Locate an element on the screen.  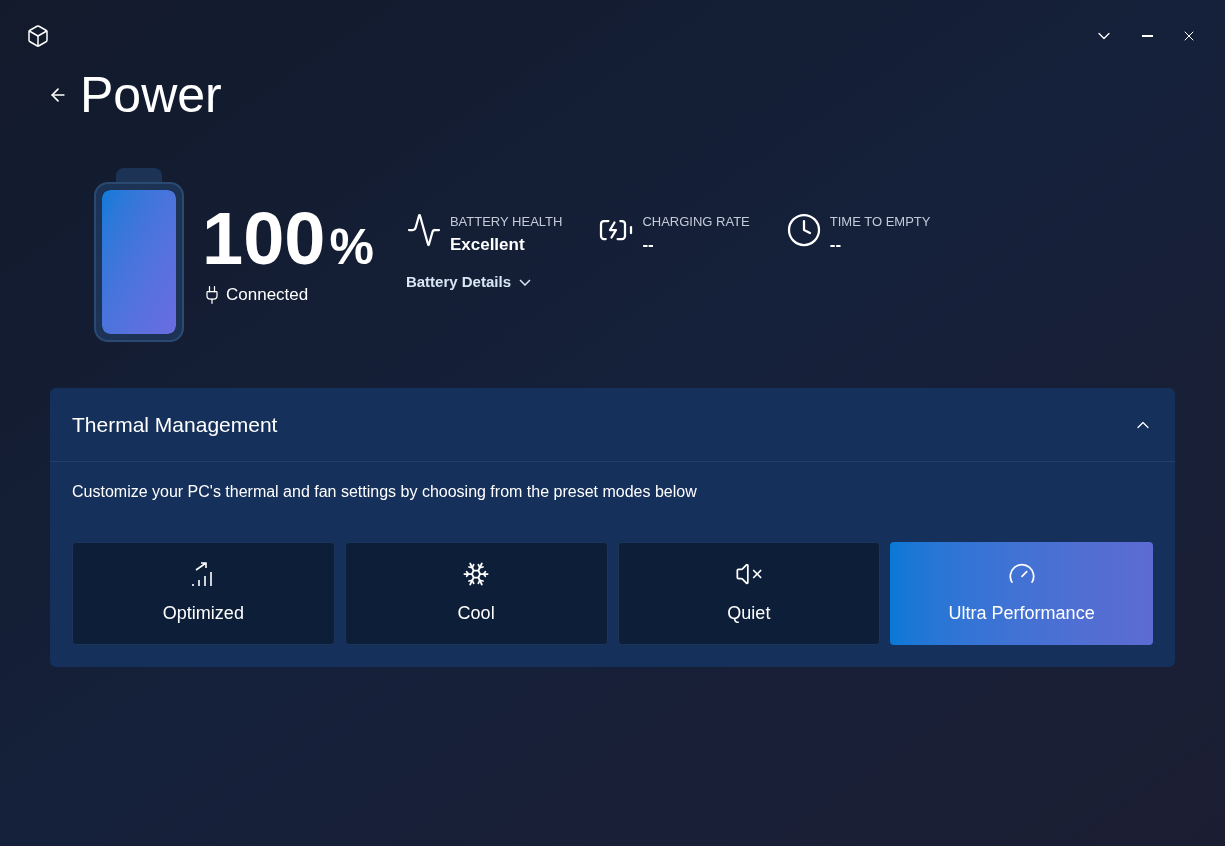
chevron-down-icon is located at coordinates (525, 282).